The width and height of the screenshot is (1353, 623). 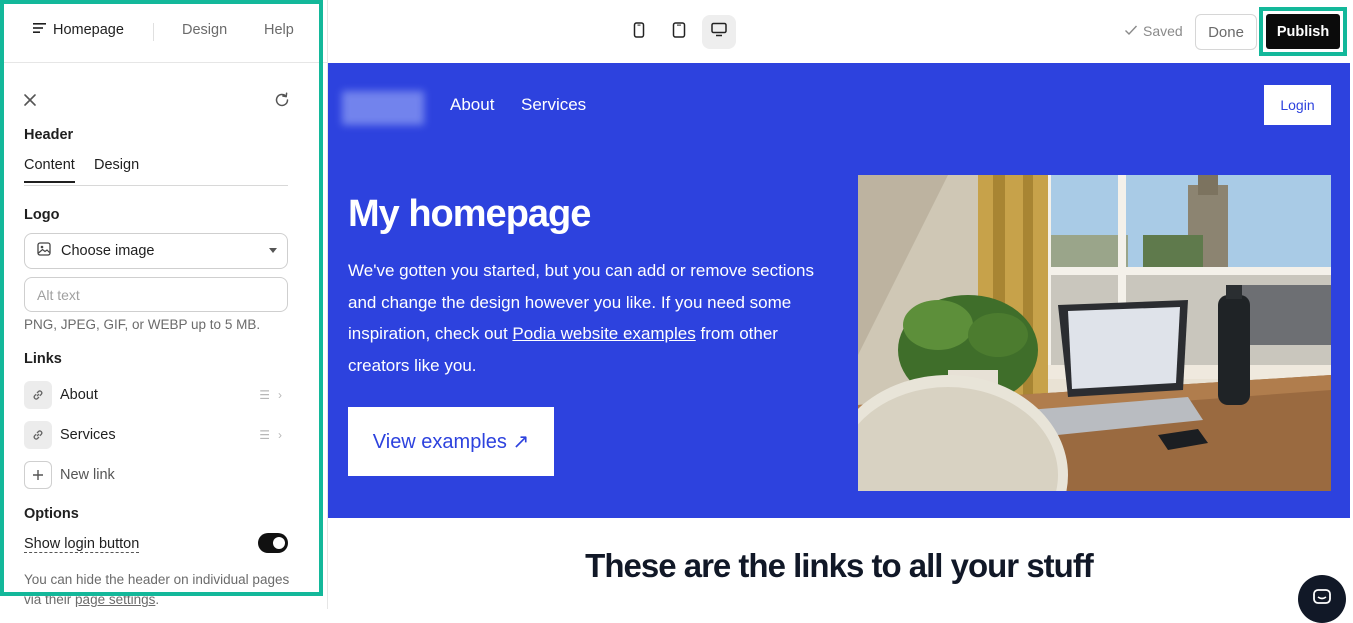 What do you see at coordinates (49, 170) in the screenshot?
I see `subtab-content: Content` at bounding box center [49, 170].